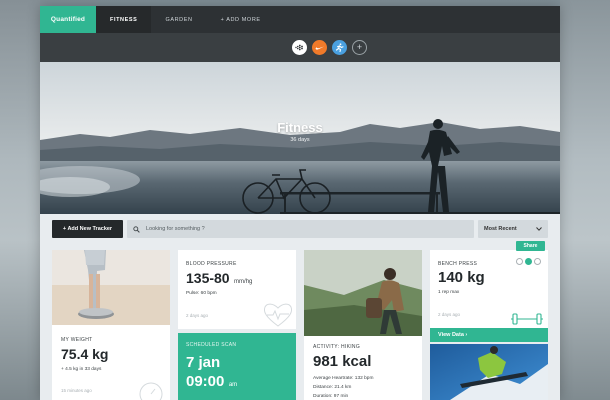  Describe the element at coordinates (500, 229) in the screenshot. I see `sort-value: Most Recent` at that location.